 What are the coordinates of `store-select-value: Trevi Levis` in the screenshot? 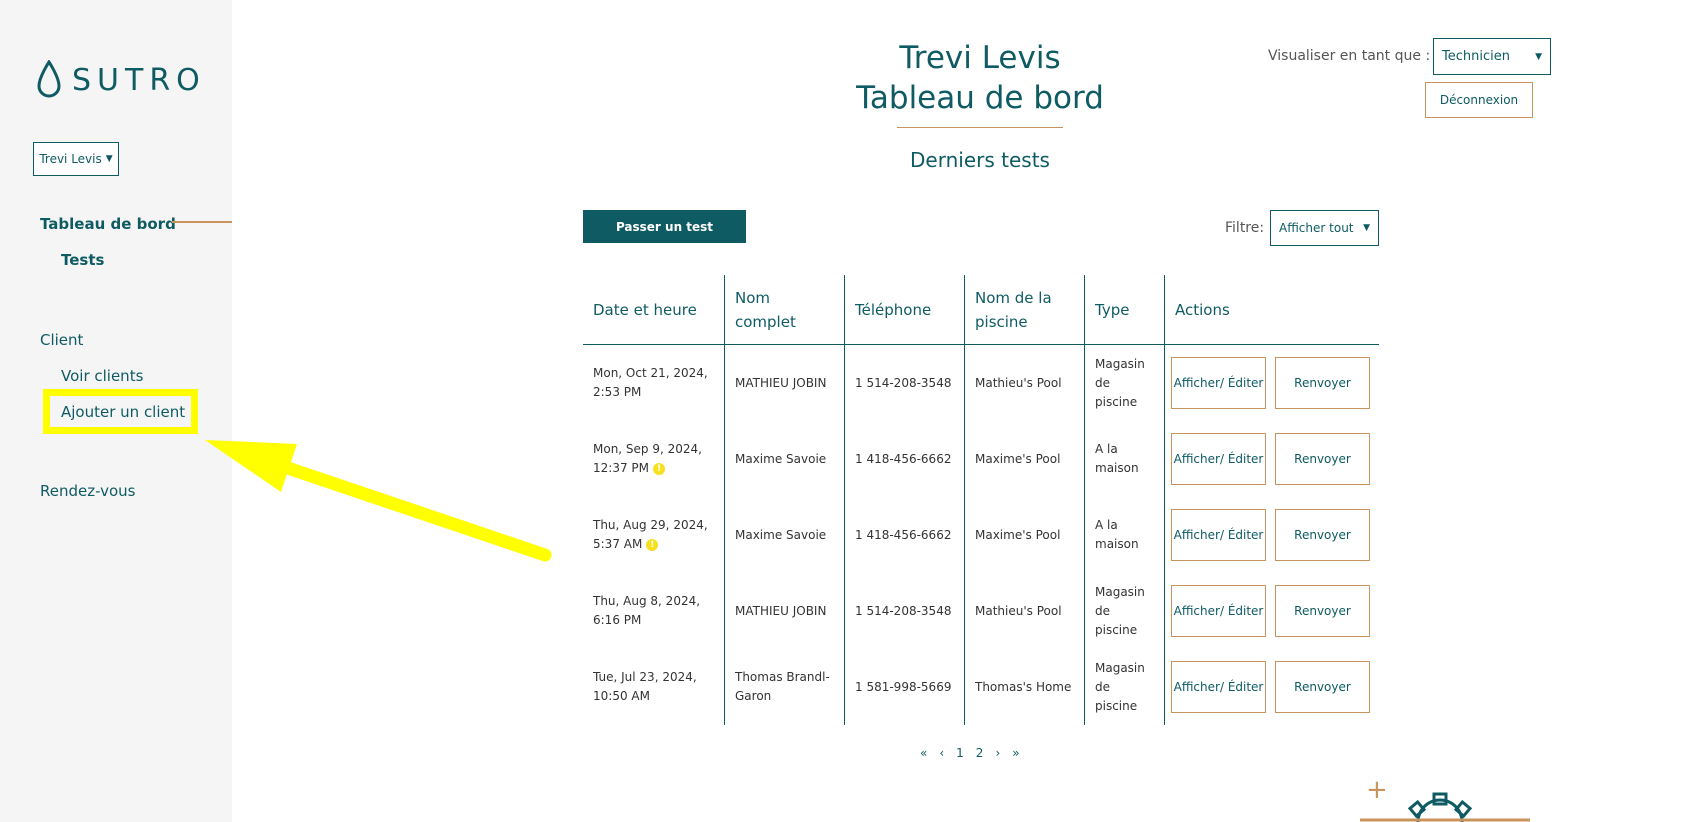 It's located at (70, 159).